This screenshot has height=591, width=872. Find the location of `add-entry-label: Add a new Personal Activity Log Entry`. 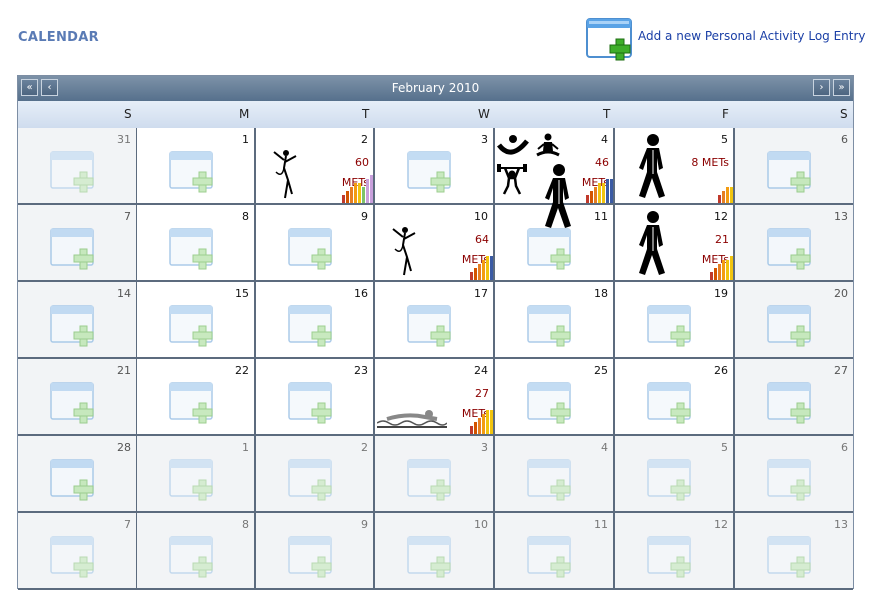

add-entry-label: Add a new Personal Activity Log Entry is located at coordinates (752, 36).